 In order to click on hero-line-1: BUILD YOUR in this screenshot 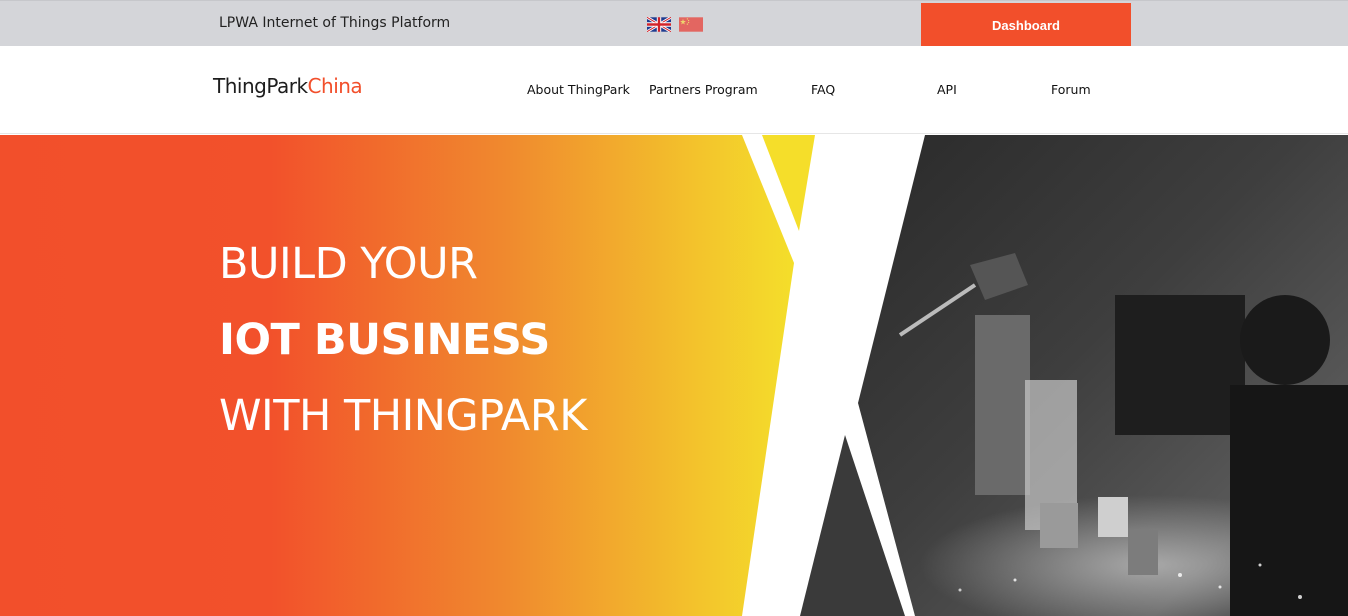, I will do `click(348, 264)`.